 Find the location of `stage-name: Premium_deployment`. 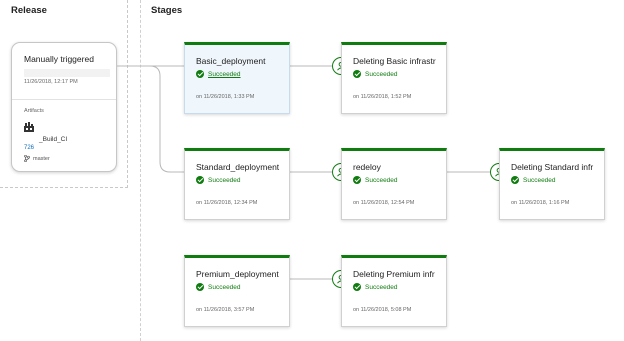

stage-name: Premium_deployment is located at coordinates (237, 274).